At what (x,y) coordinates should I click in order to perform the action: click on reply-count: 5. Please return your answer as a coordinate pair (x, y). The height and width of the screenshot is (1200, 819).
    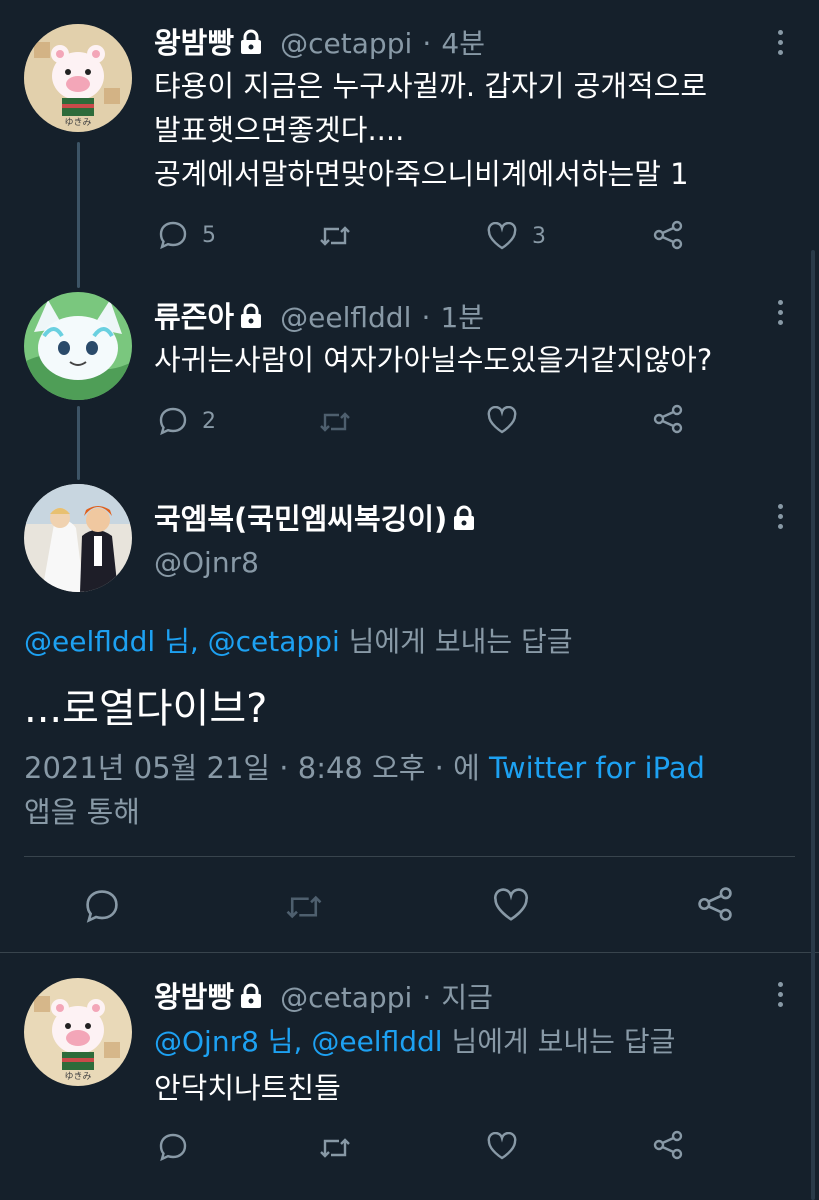
    Looking at the image, I should click on (209, 235).